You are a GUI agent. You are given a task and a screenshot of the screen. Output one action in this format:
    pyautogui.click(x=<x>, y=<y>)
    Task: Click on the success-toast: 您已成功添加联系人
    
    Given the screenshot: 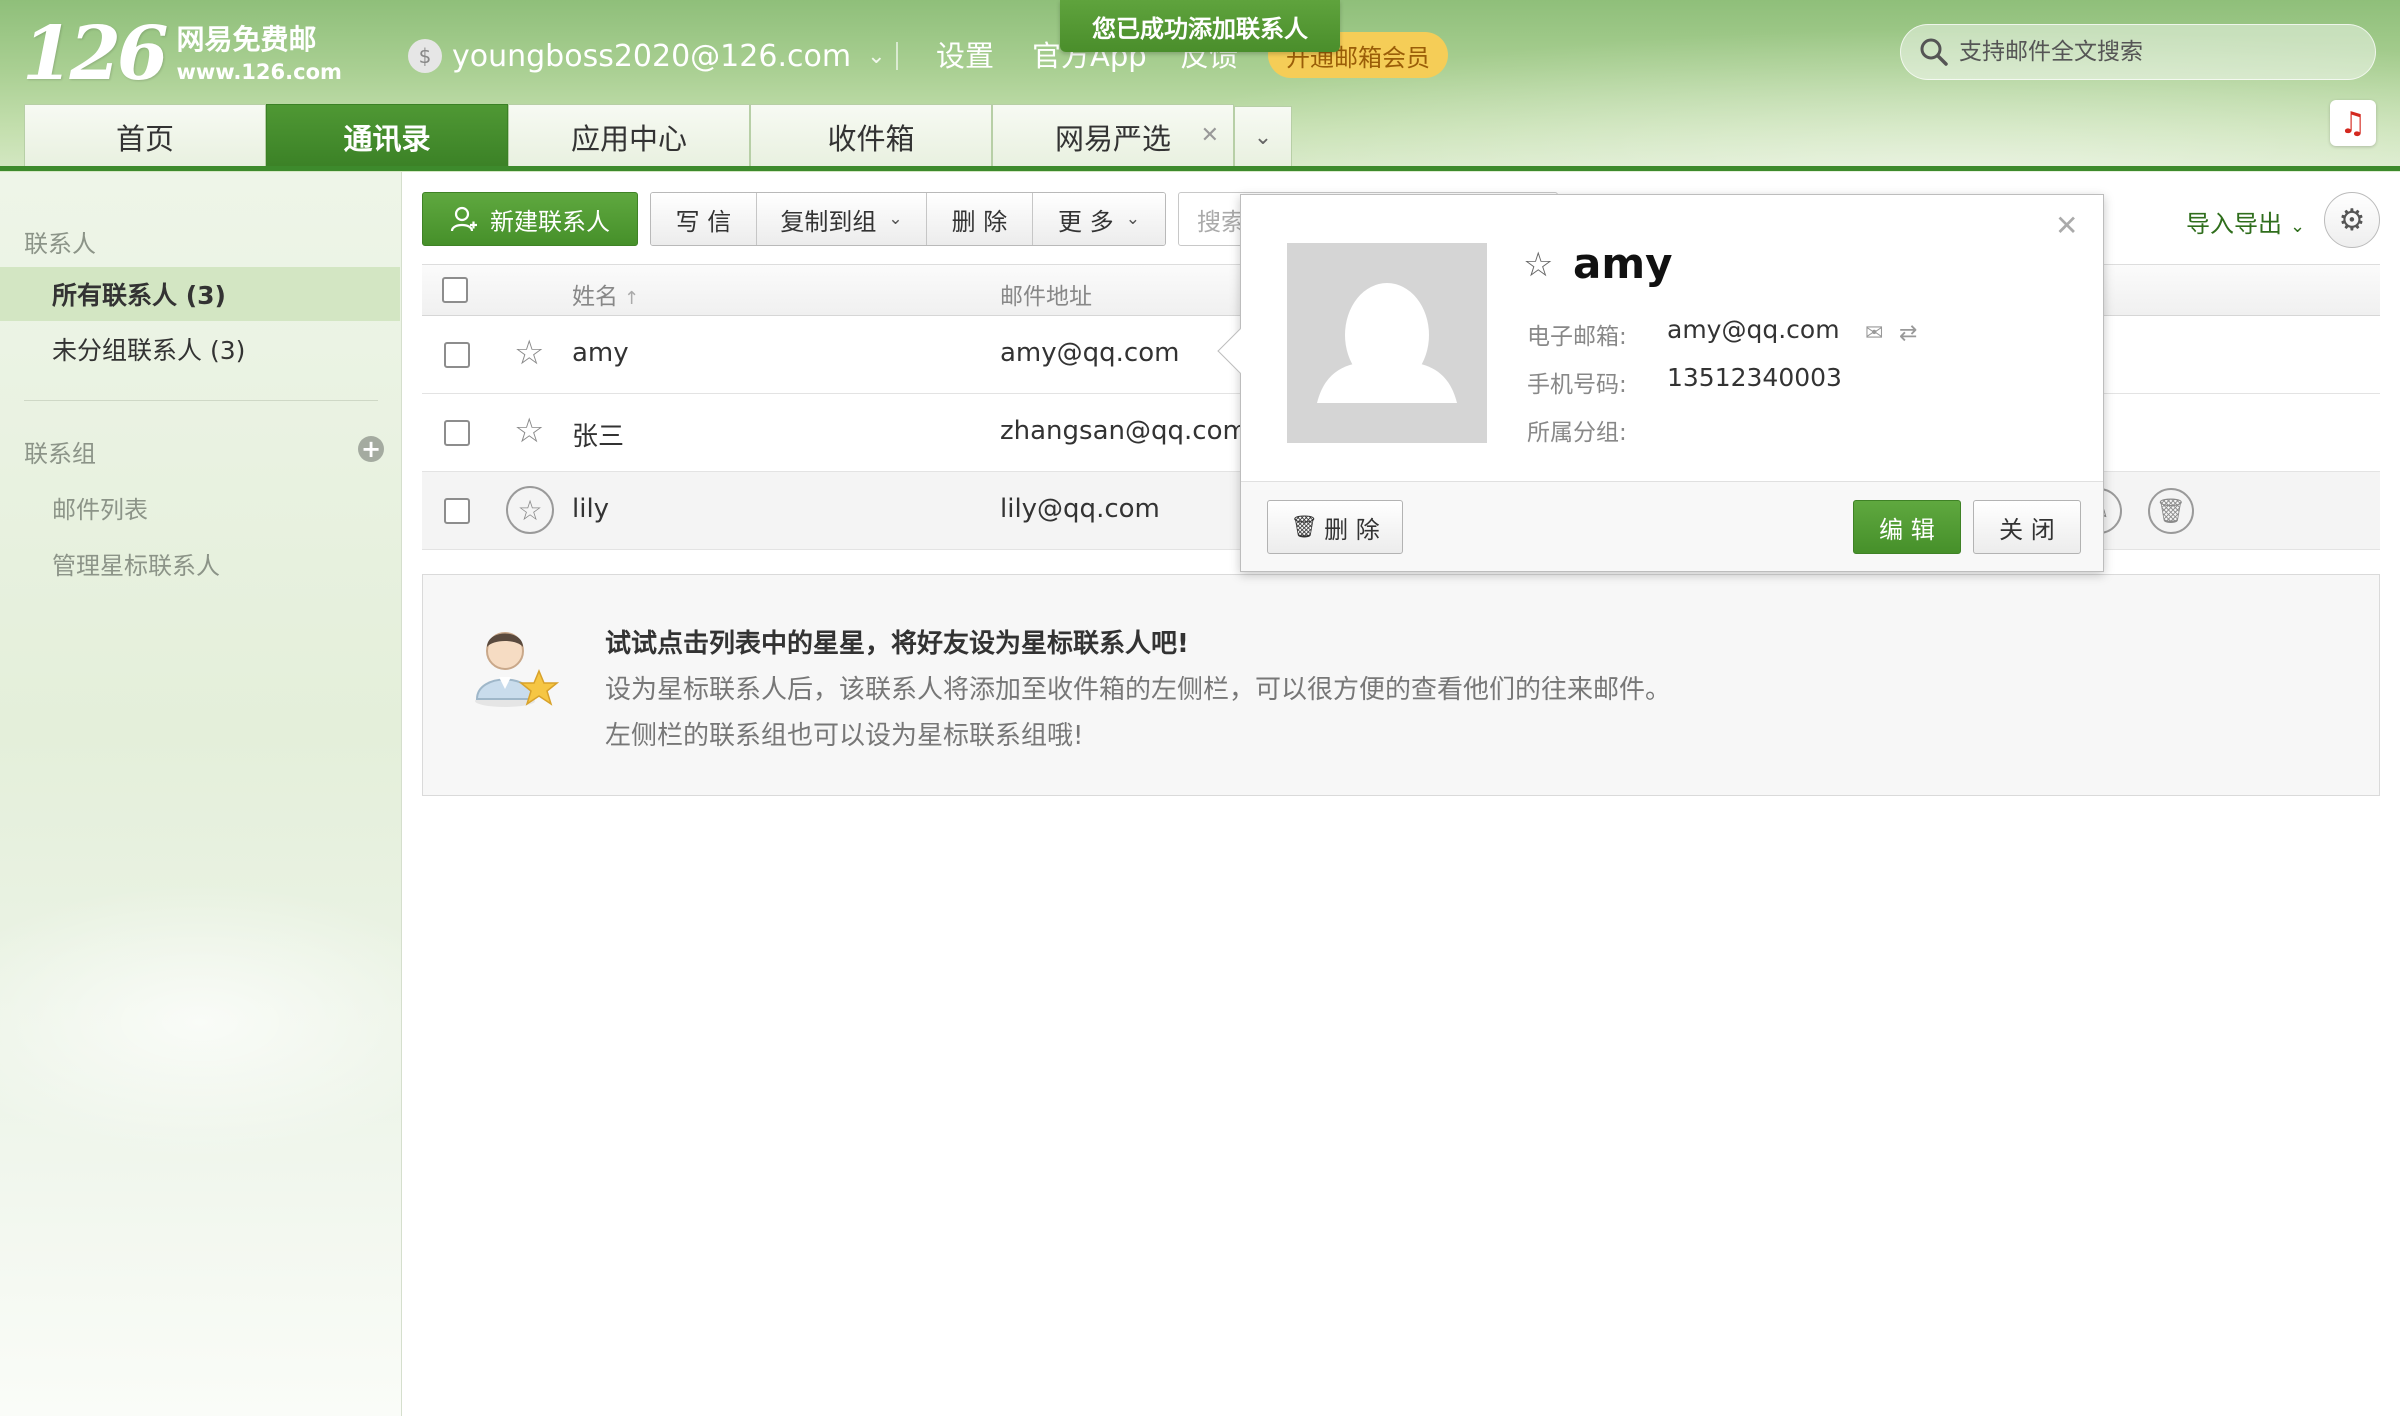 What is the action you would take?
    pyautogui.click(x=1200, y=26)
    